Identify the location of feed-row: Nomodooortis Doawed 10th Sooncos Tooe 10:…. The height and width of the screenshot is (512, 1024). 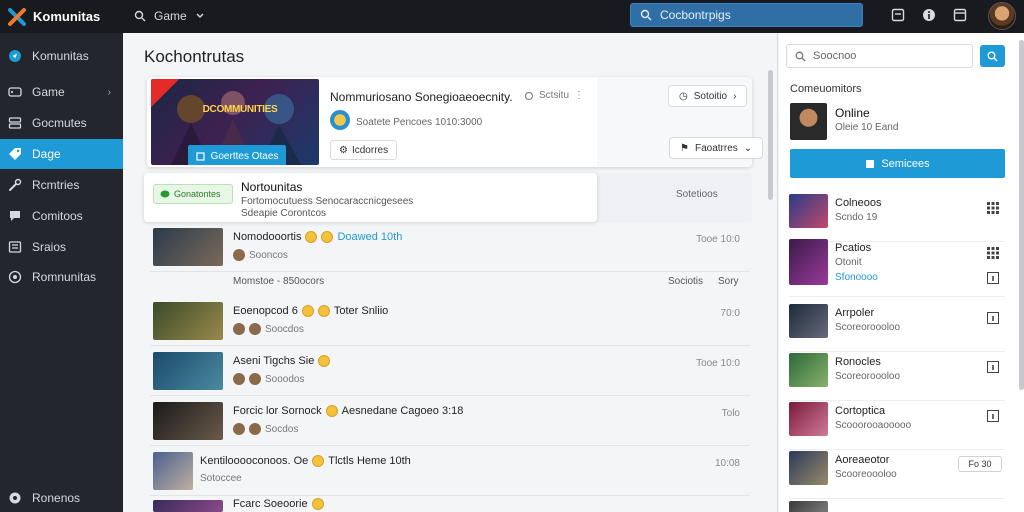
(450, 248).